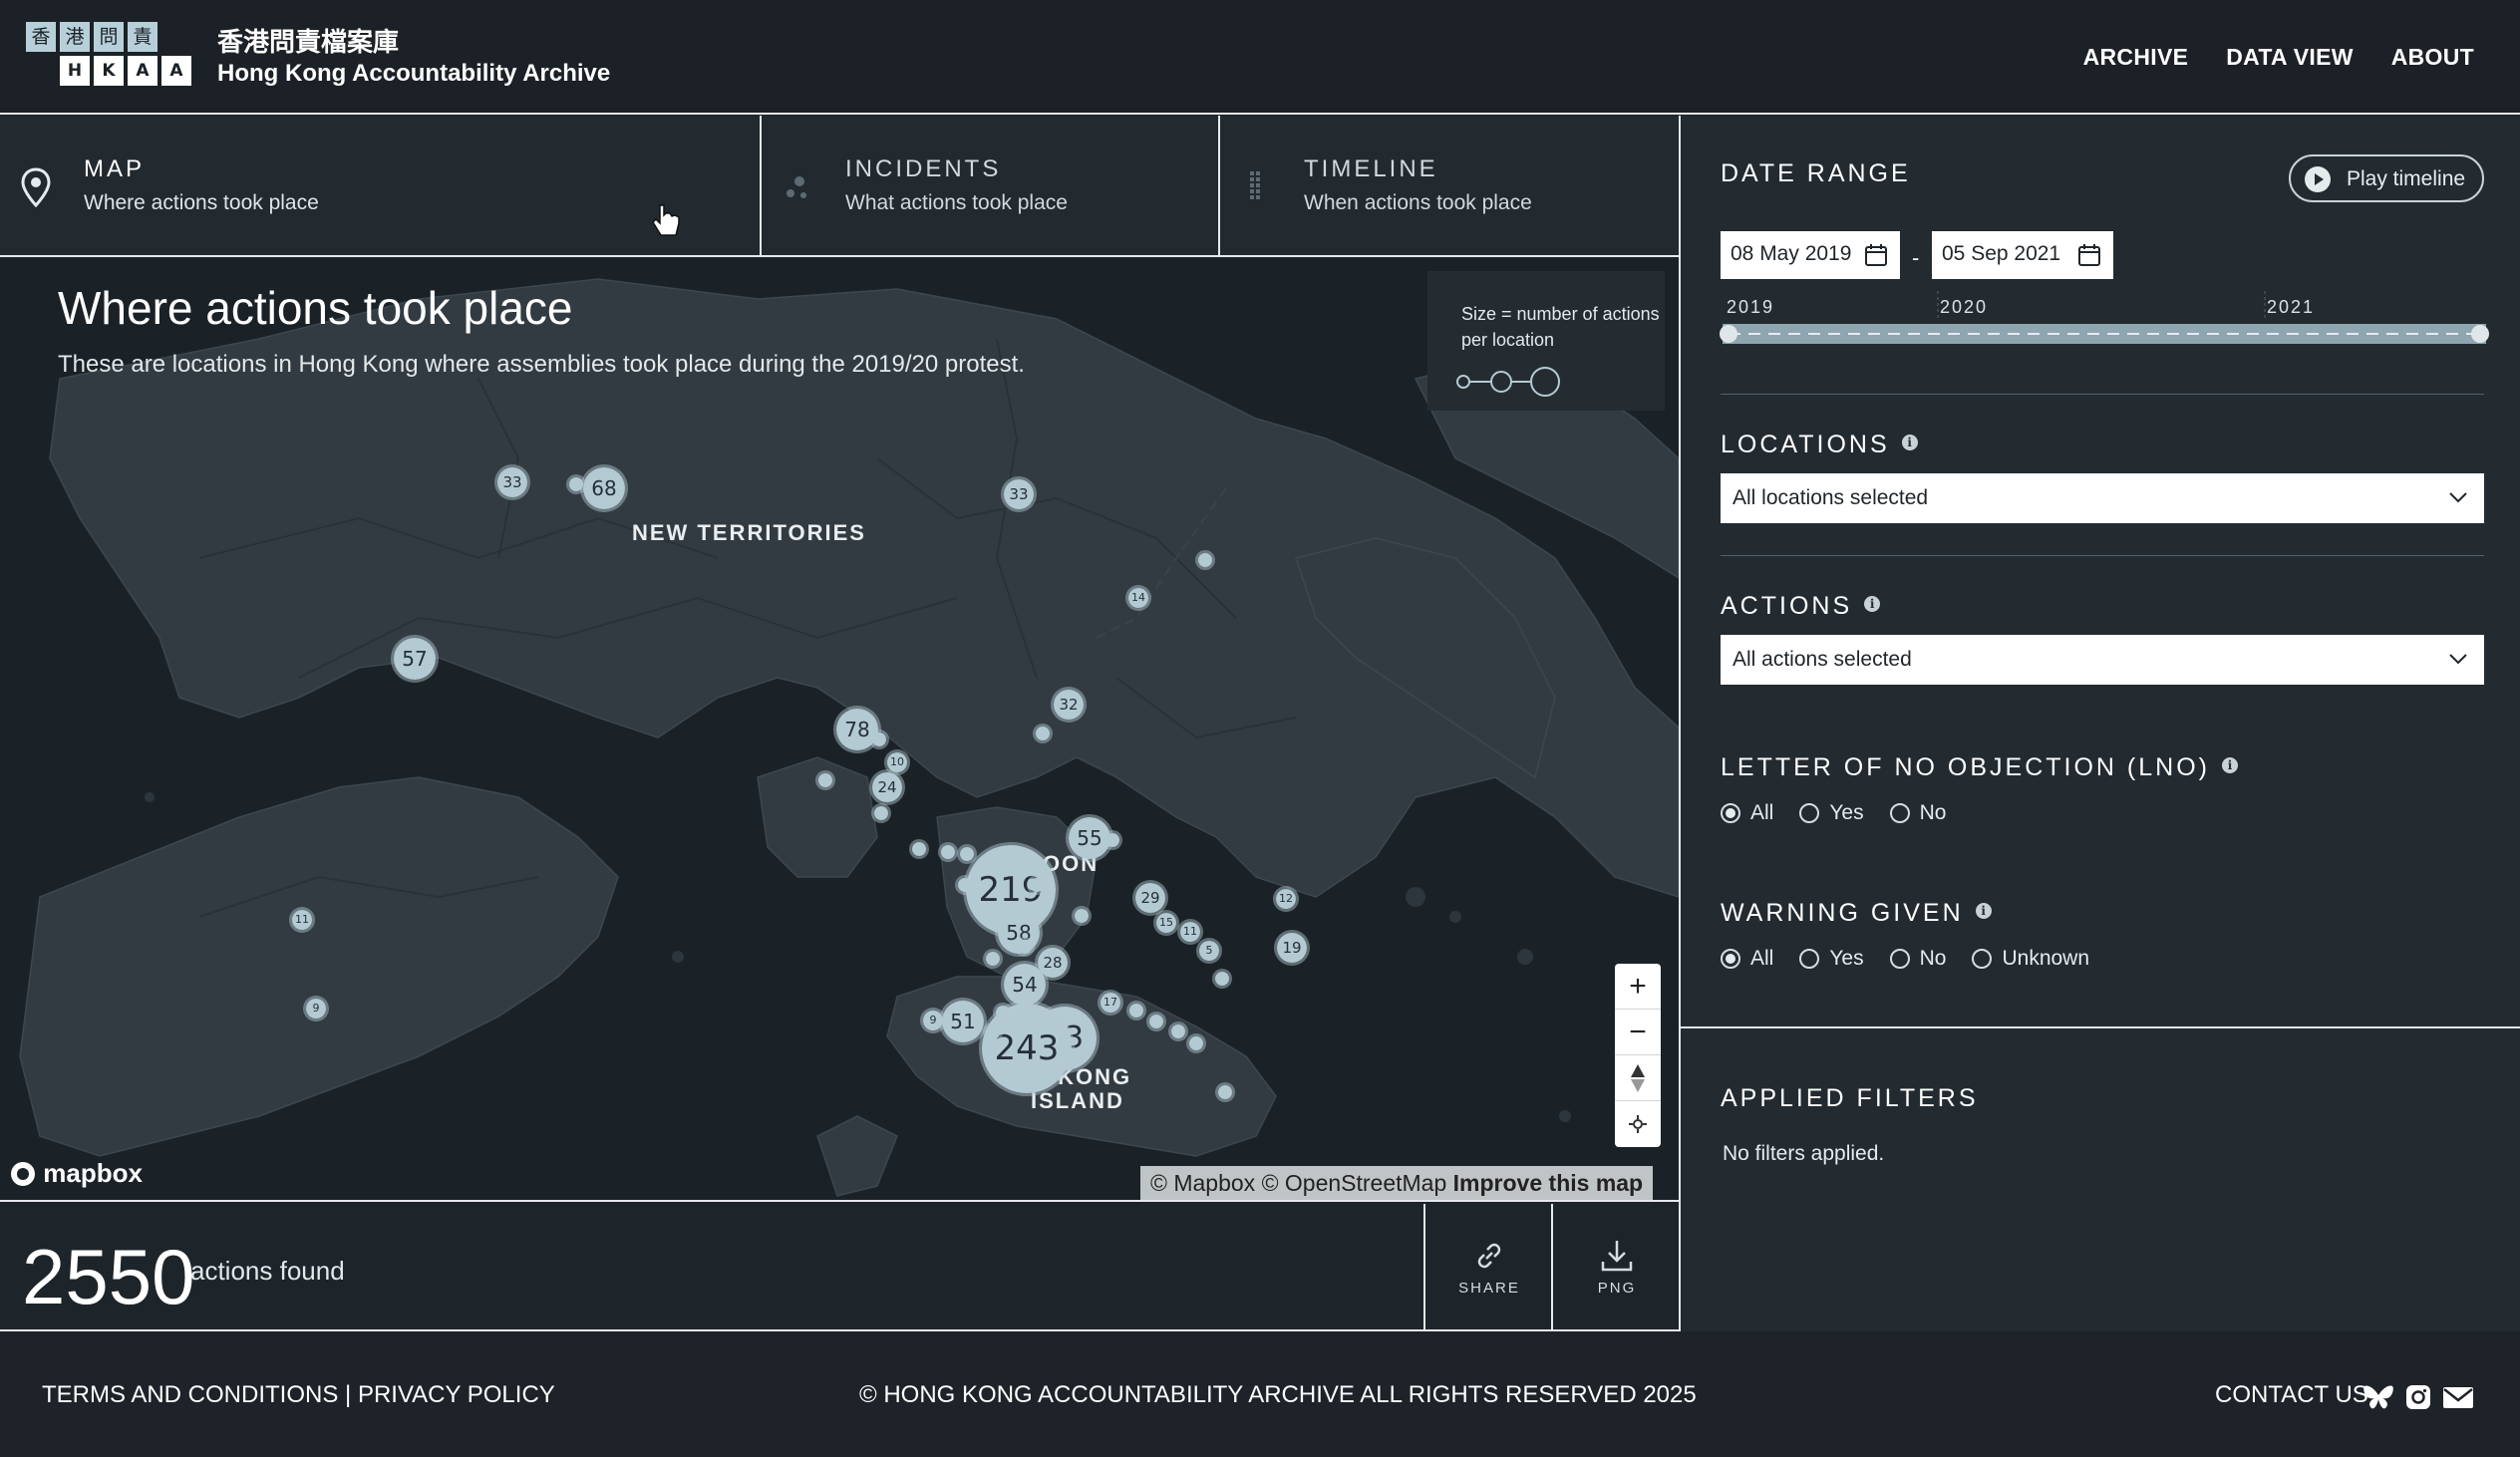 This screenshot has width=2520, height=1457. What do you see at coordinates (2001, 253) in the screenshot?
I see `end-date-value: 05 Sep 2021` at bounding box center [2001, 253].